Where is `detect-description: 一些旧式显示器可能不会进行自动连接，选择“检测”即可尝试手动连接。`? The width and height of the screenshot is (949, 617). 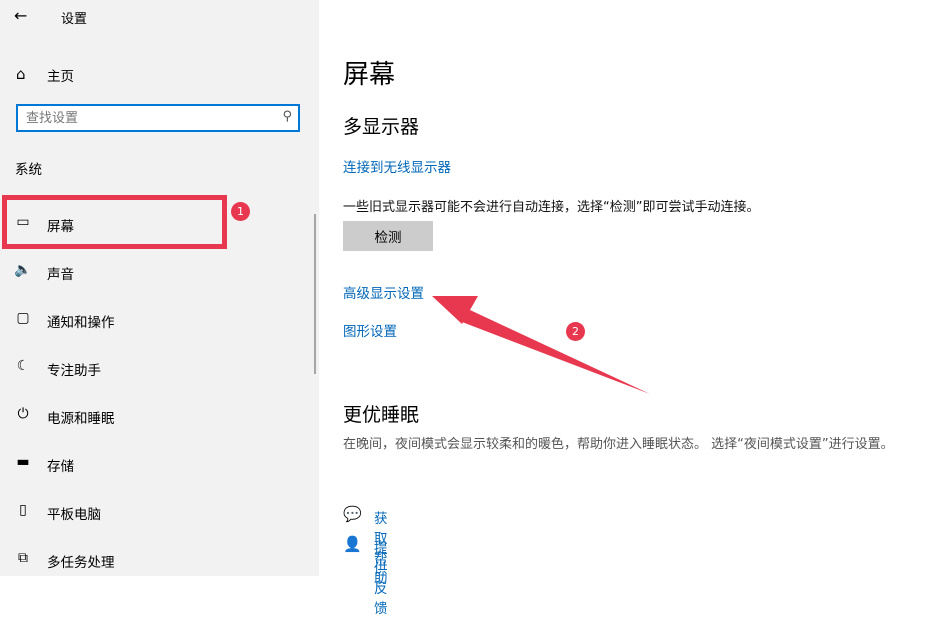
detect-description: 一些旧式显示器可能不会进行自动连接，选择“检测”即可尝试手动连接。 is located at coordinates (551, 207).